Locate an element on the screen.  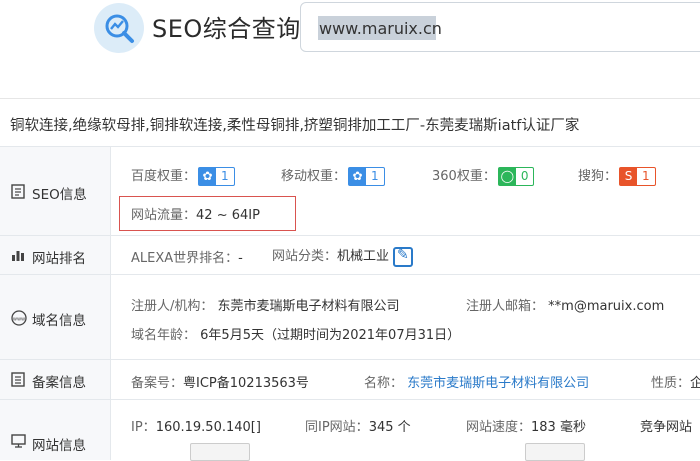
divider is located at coordinates (350, 98).